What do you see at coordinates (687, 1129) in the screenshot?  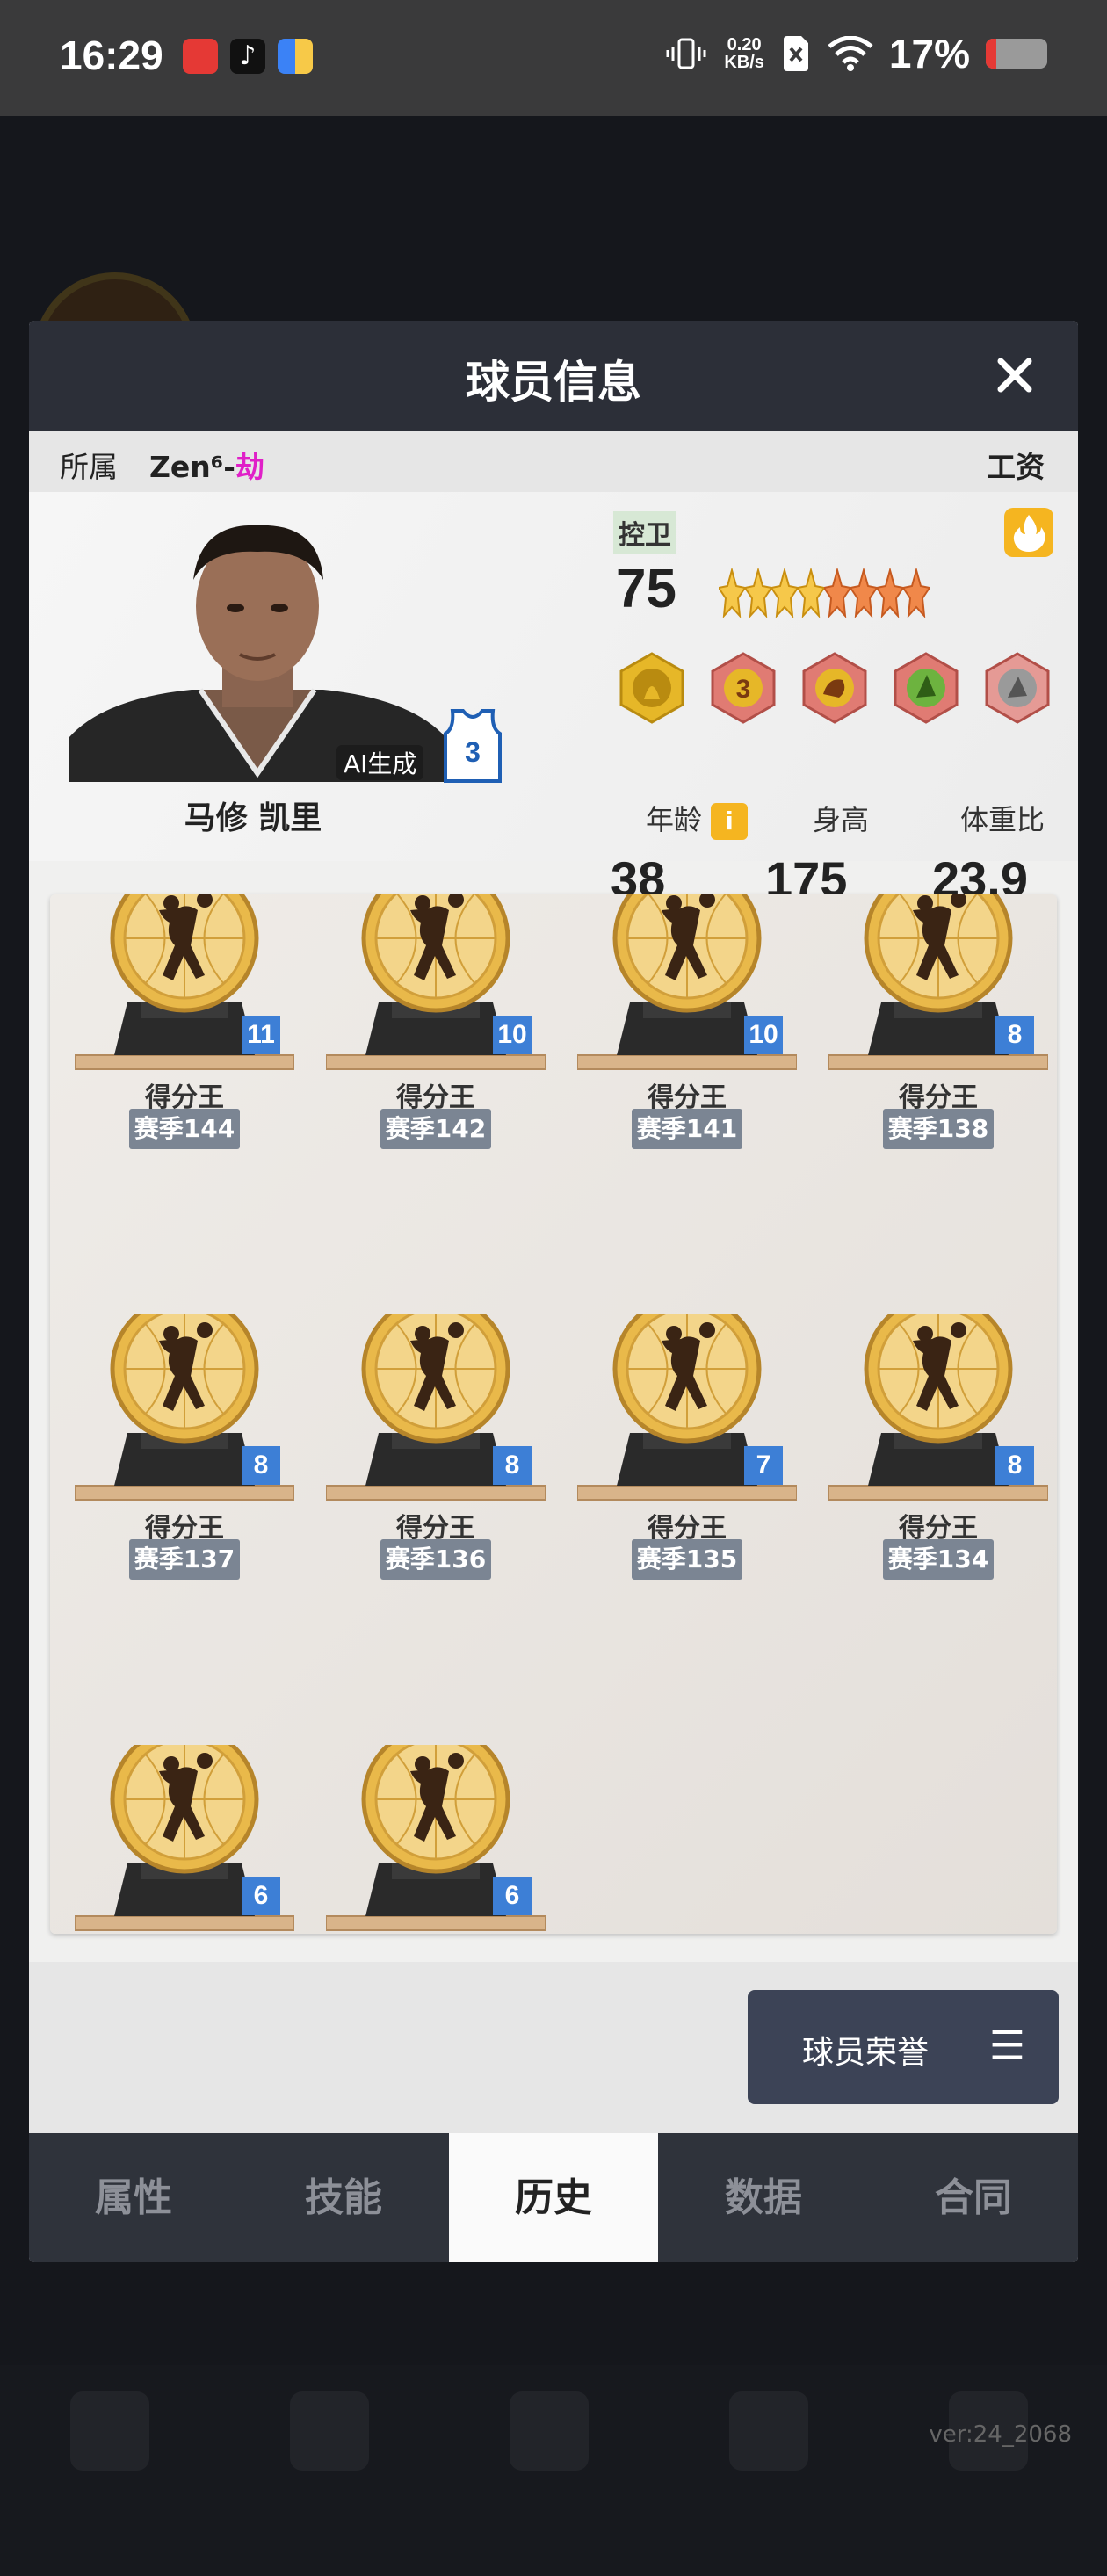 I see `trophy-season: 赛季141` at bounding box center [687, 1129].